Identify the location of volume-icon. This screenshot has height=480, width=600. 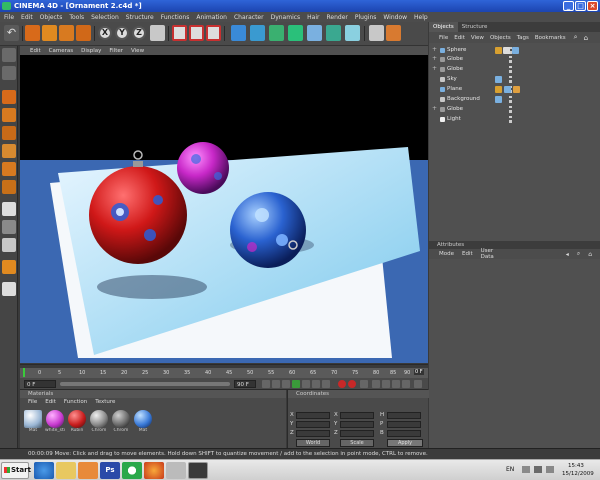
(550, 469).